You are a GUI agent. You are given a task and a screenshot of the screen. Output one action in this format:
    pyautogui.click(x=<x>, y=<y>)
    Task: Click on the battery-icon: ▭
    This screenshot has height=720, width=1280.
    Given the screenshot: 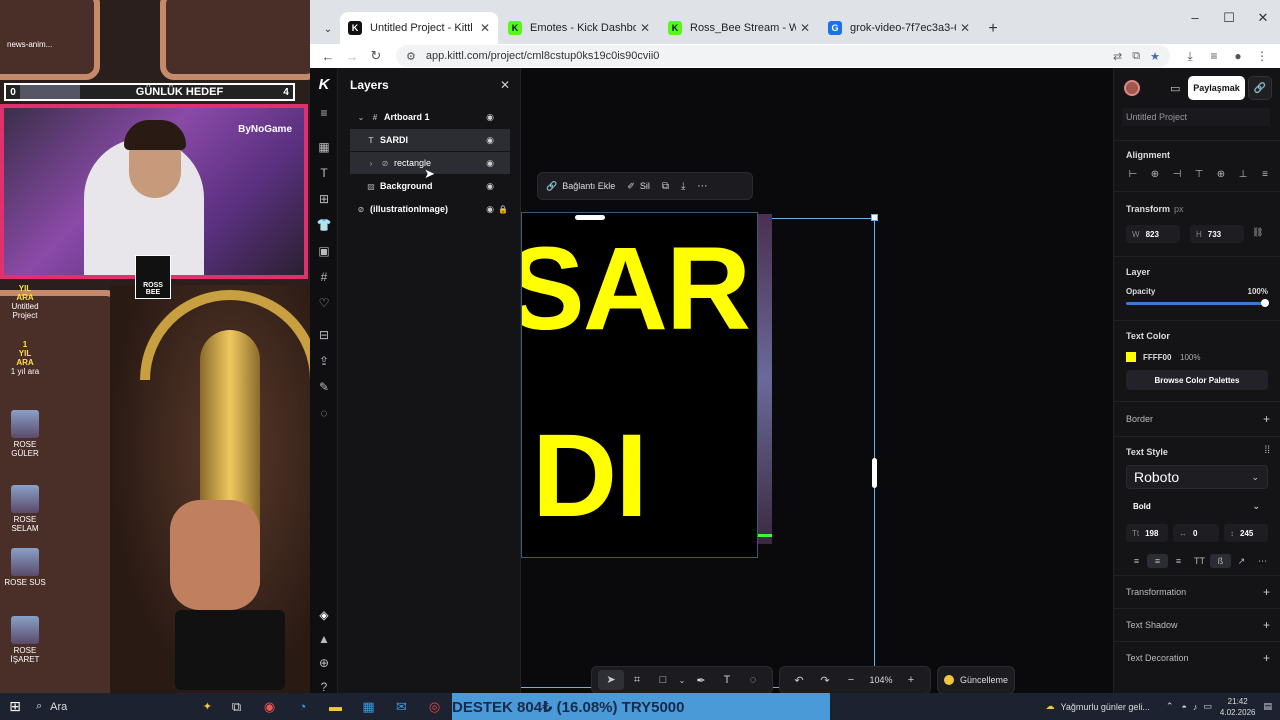 What is the action you would take?
    pyautogui.click(x=1207, y=706)
    